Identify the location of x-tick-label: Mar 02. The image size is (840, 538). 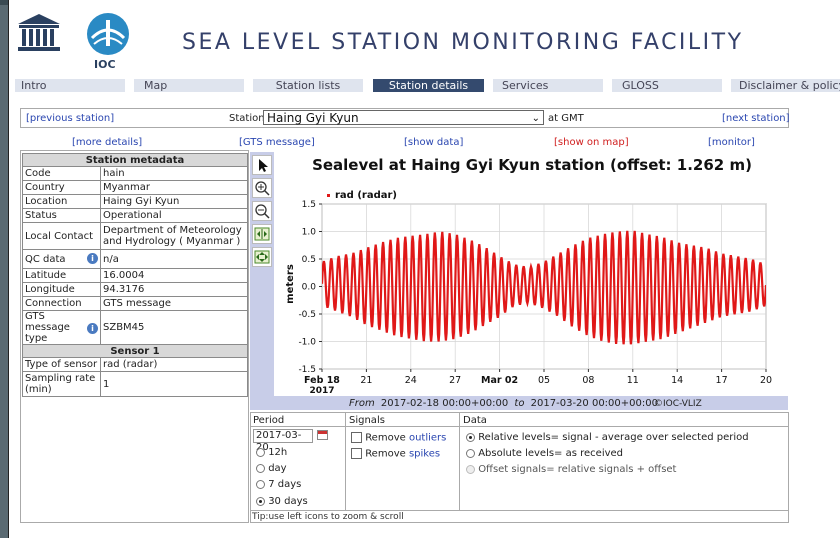
(499, 380).